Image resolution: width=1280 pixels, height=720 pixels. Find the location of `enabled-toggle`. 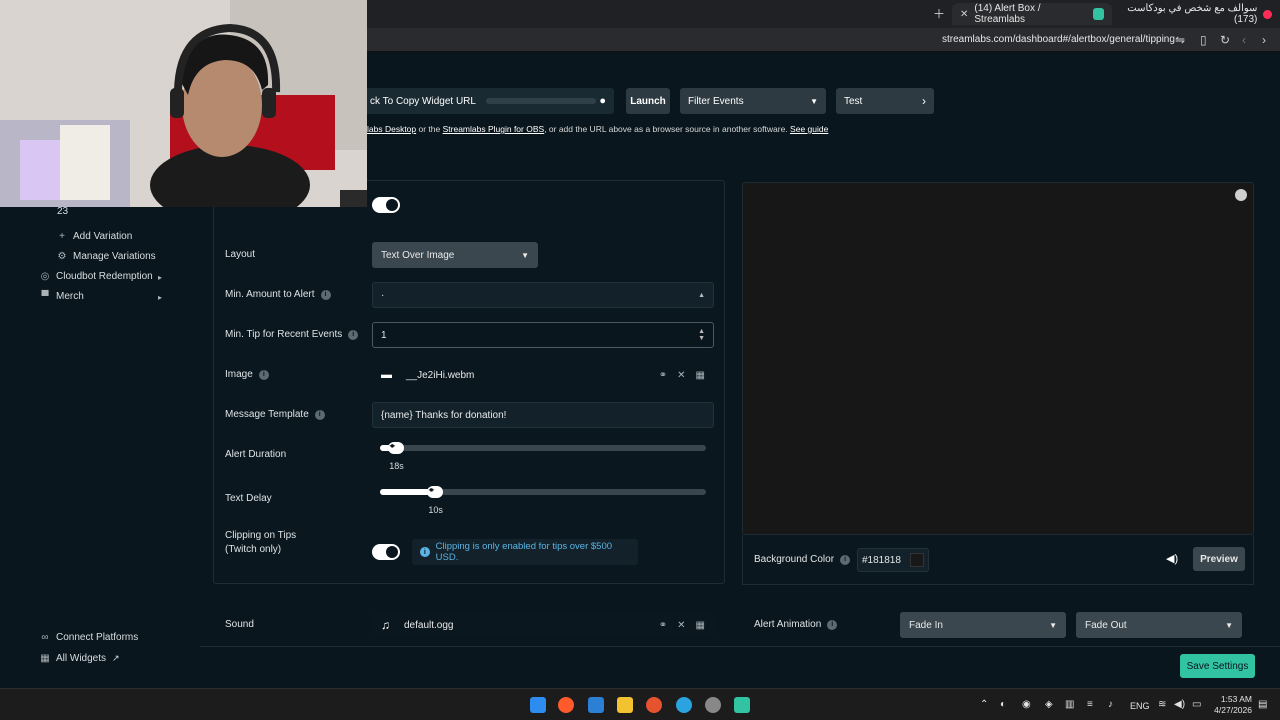

enabled-toggle is located at coordinates (386, 205).